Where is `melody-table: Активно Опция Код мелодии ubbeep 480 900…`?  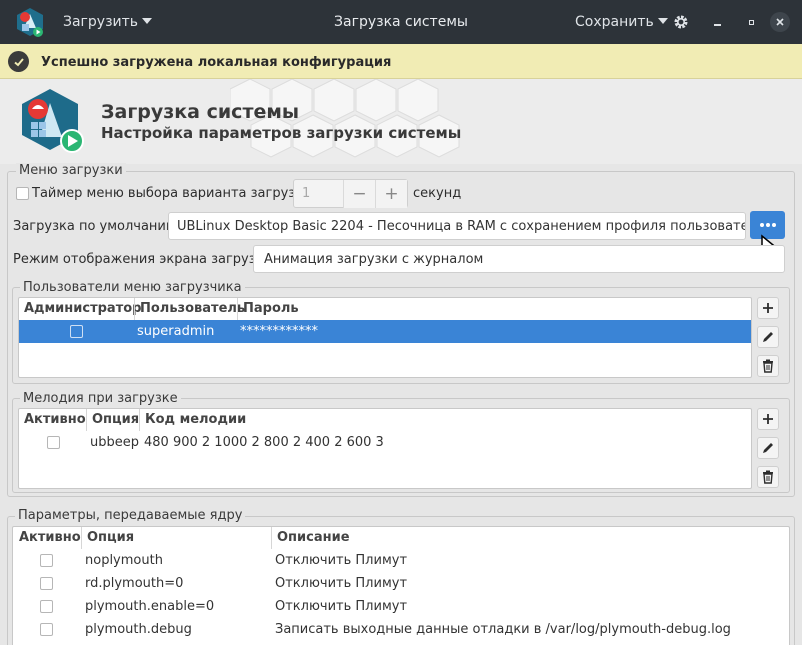
melody-table: Активно Опция Код мелодии ubbeep 480 900… is located at coordinates (385, 448).